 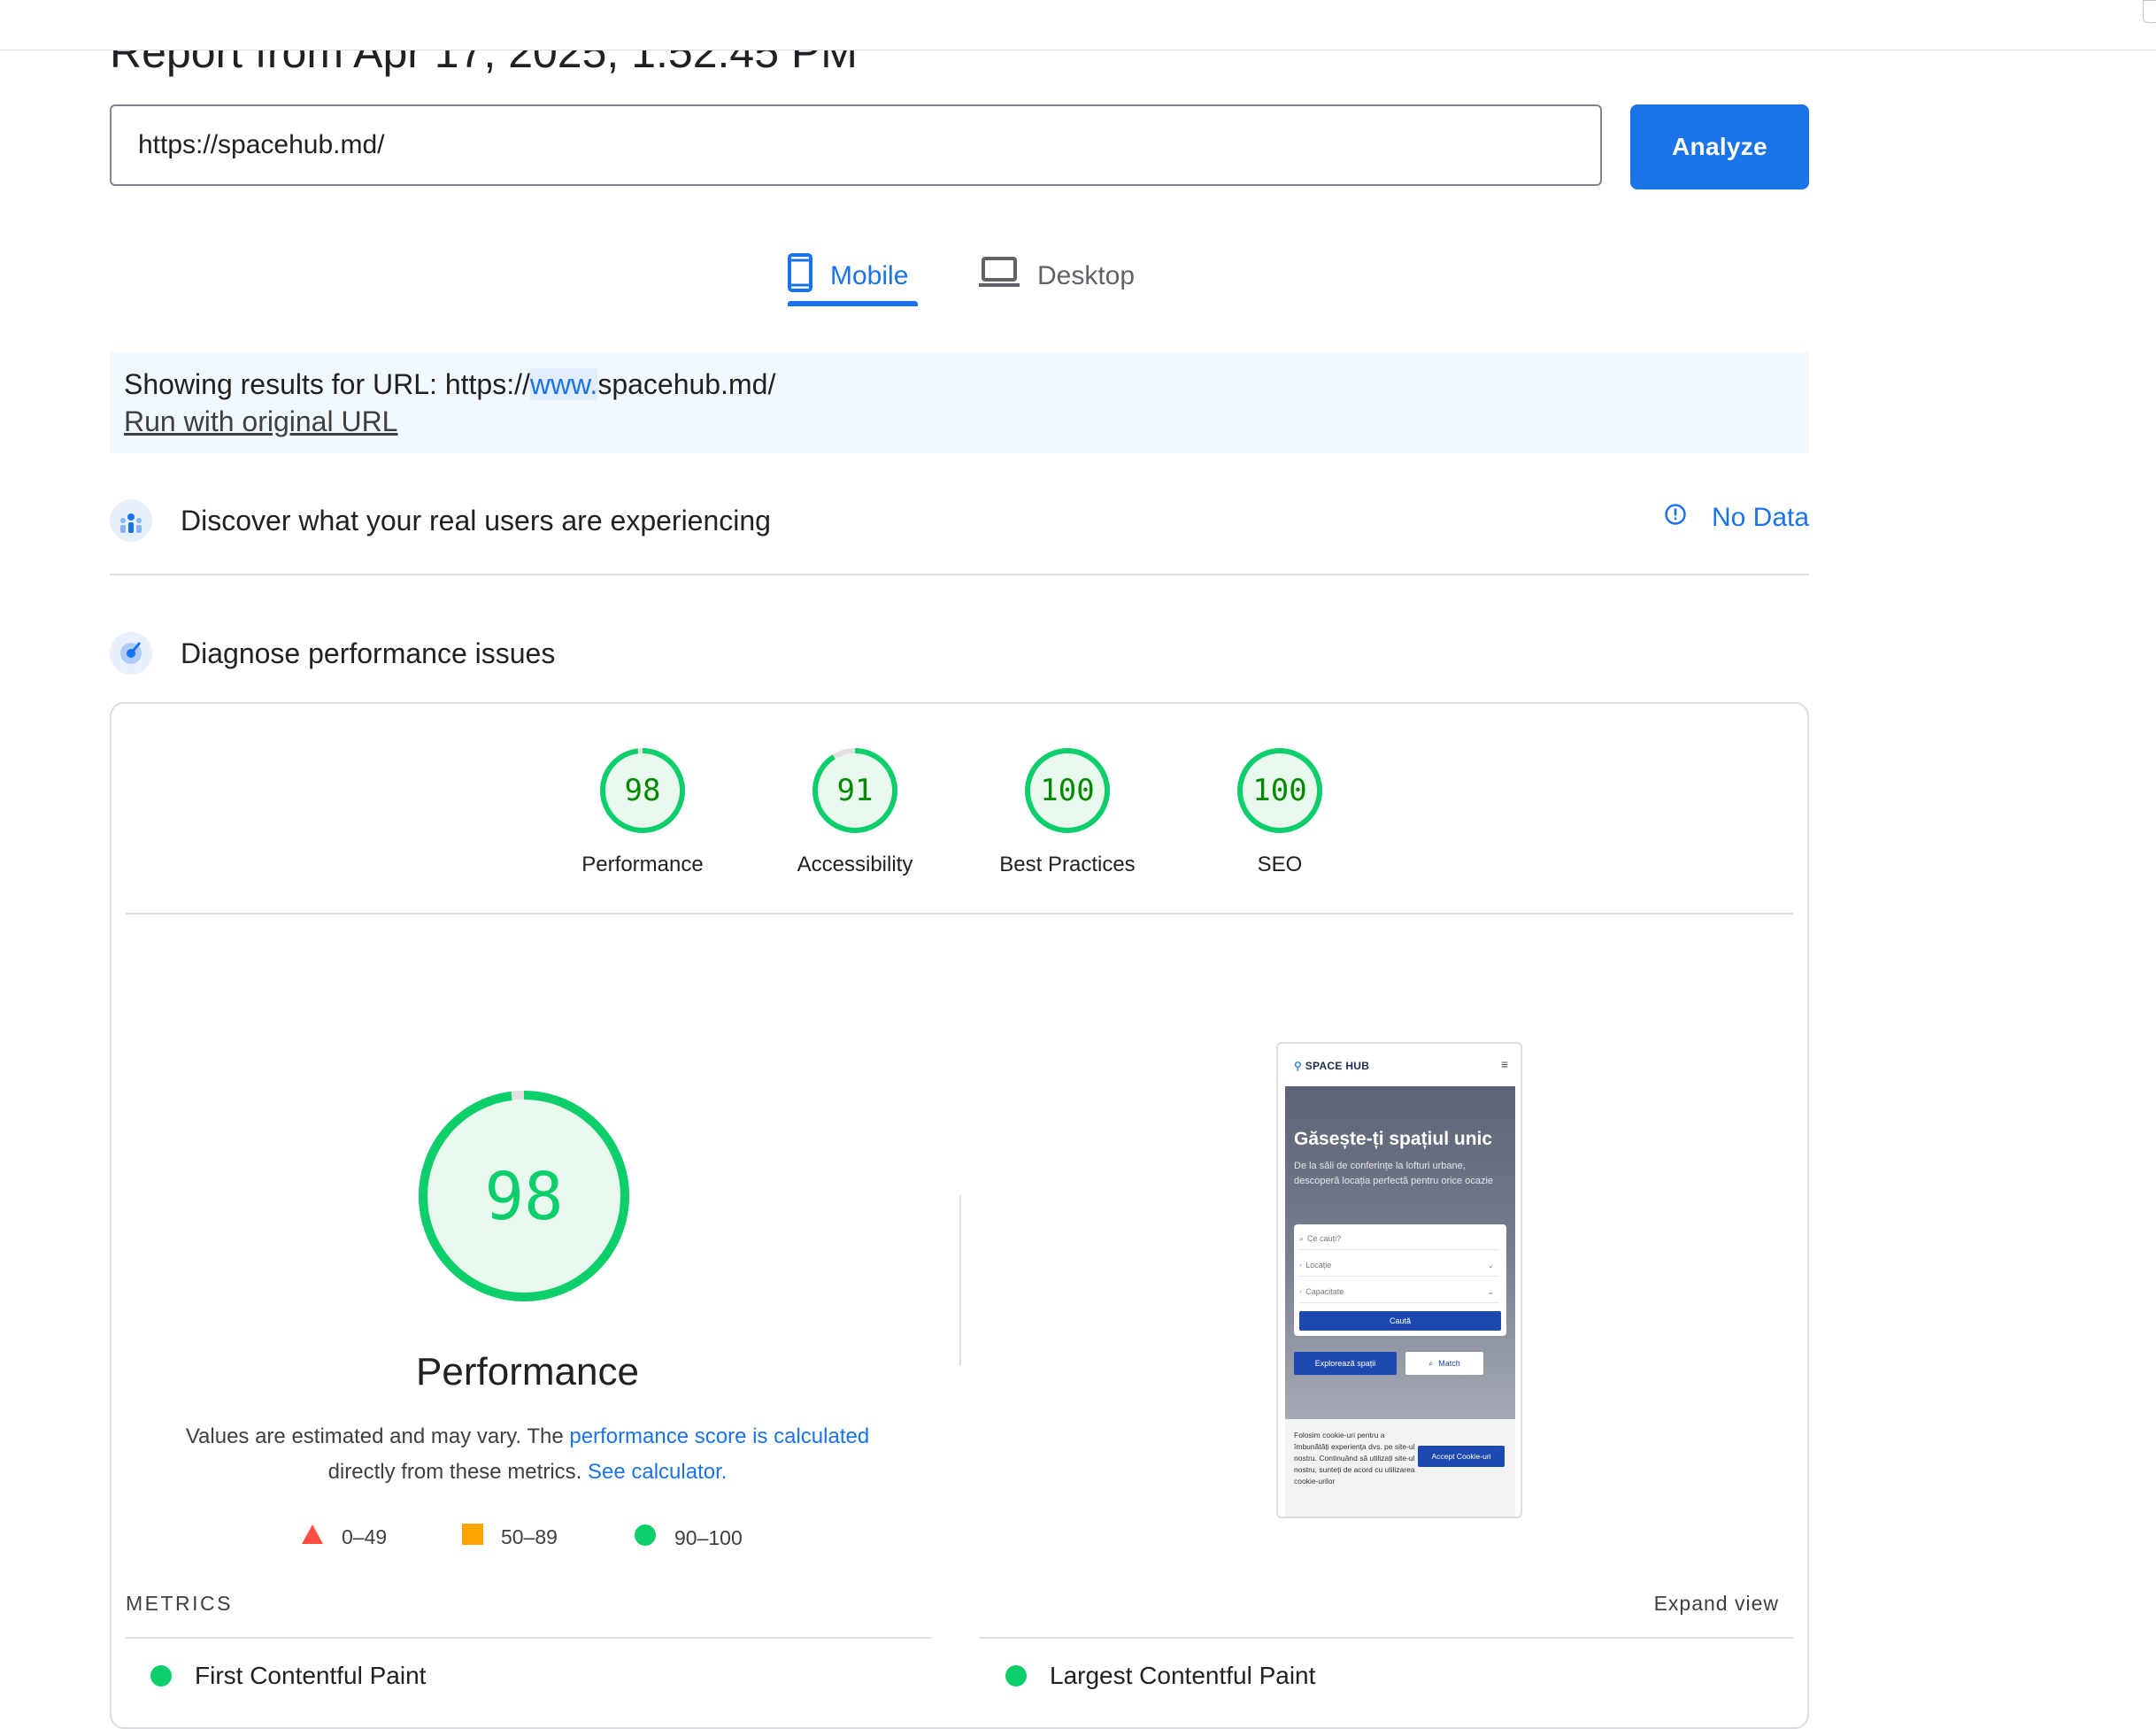 What do you see at coordinates (1078, 25) in the screenshot?
I see `top-app-bar` at bounding box center [1078, 25].